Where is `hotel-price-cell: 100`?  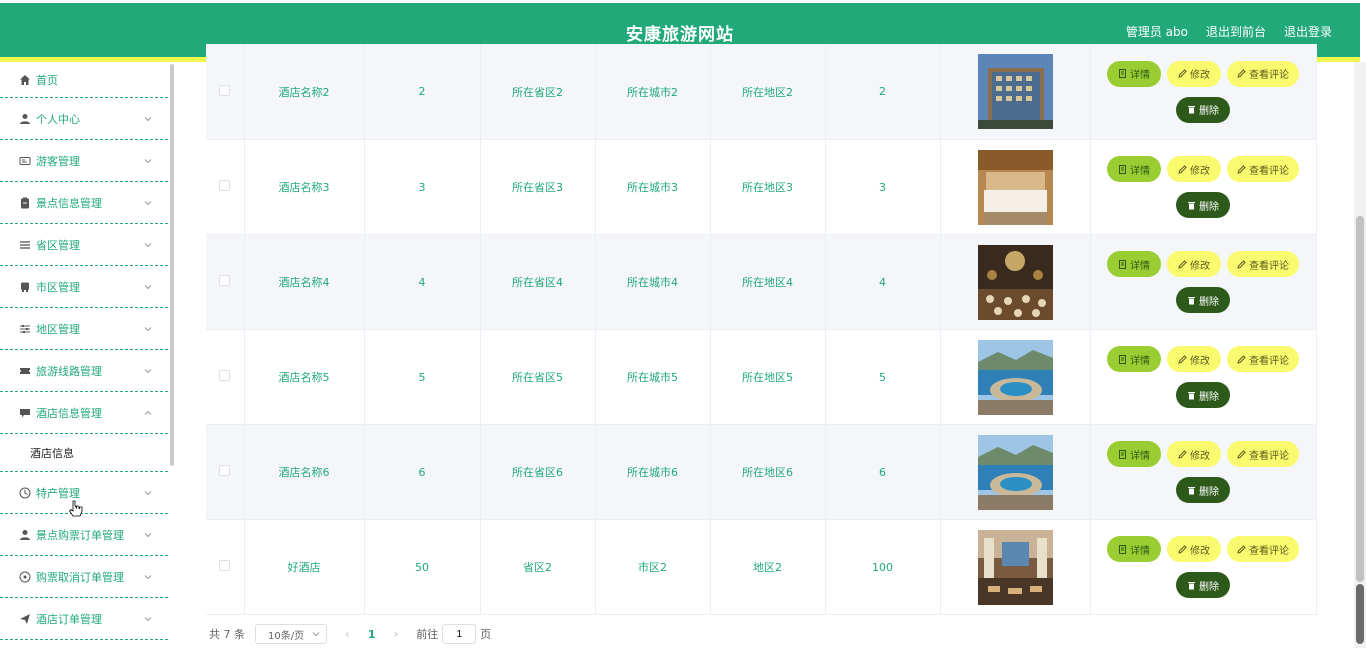 hotel-price-cell: 100 is located at coordinates (883, 567).